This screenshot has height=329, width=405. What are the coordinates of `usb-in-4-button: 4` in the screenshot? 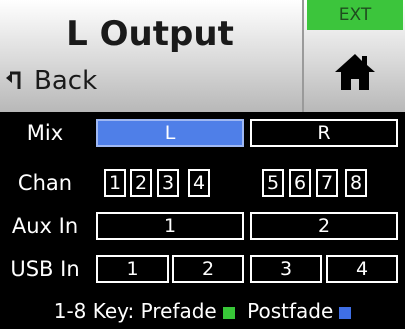 It's located at (362, 269).